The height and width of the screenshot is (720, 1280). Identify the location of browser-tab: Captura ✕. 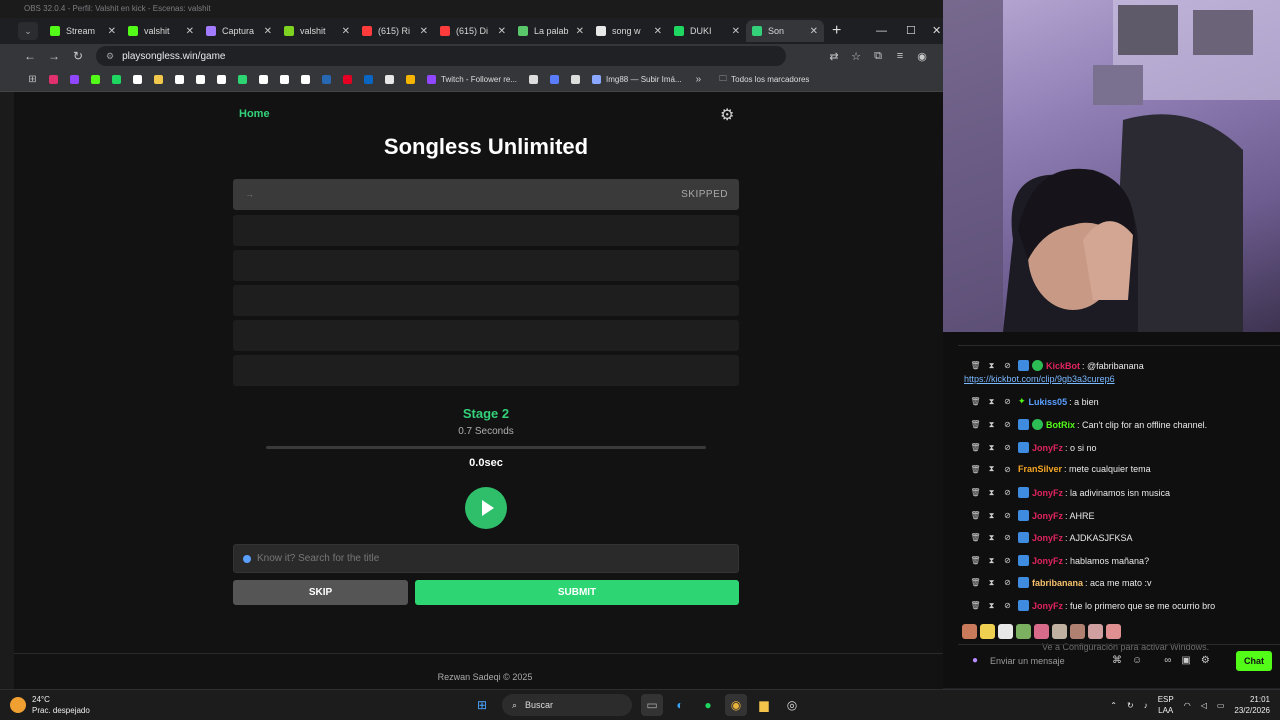
(239, 31).